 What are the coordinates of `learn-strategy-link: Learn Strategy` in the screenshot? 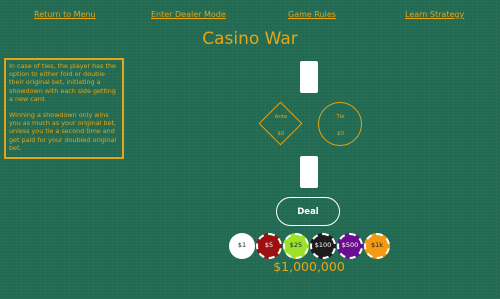 It's located at (434, 14).